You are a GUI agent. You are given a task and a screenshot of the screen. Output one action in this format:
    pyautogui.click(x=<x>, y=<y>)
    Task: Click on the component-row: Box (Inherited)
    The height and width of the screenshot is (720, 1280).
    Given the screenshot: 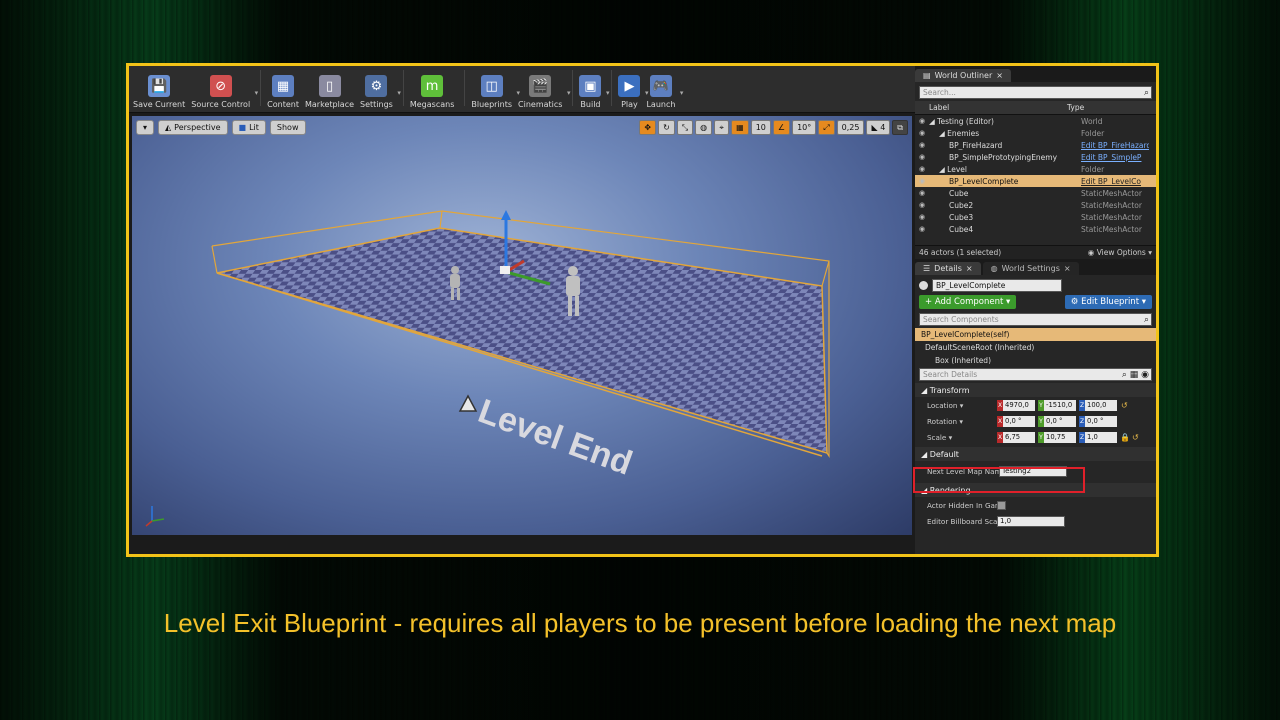 What is the action you would take?
    pyautogui.click(x=1035, y=359)
    